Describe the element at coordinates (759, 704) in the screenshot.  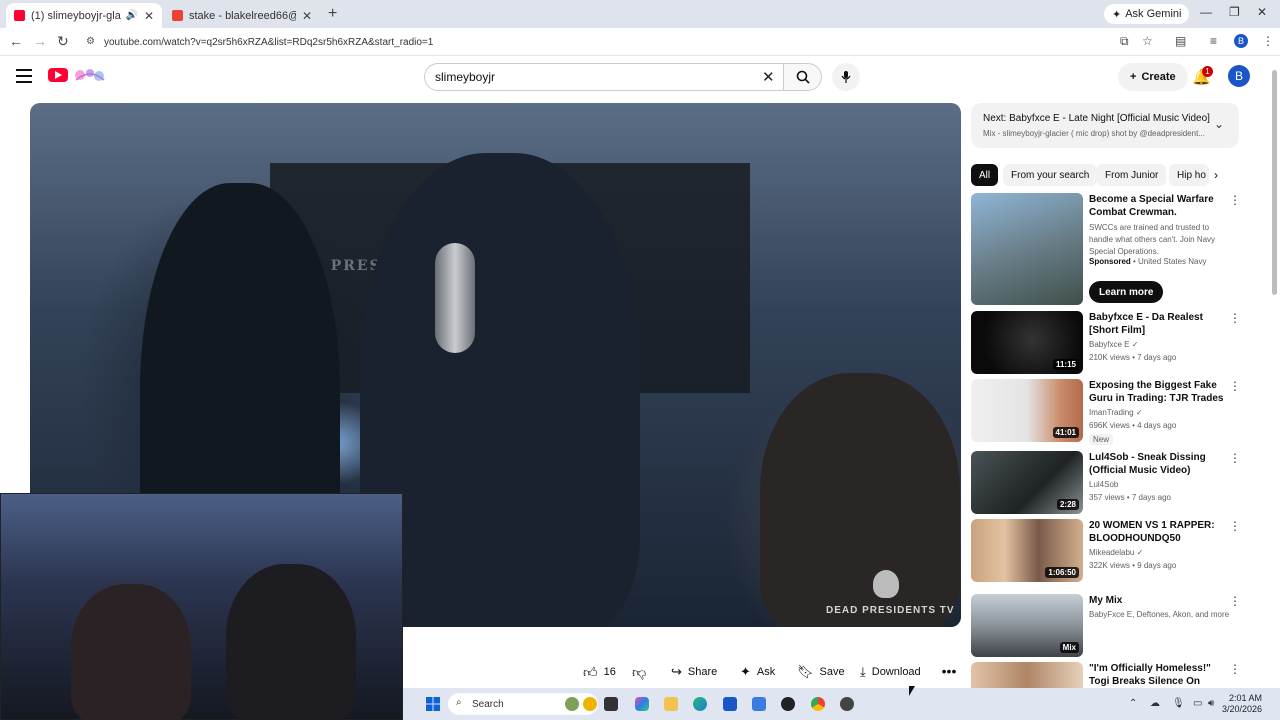
I see `mail-icon` at that location.